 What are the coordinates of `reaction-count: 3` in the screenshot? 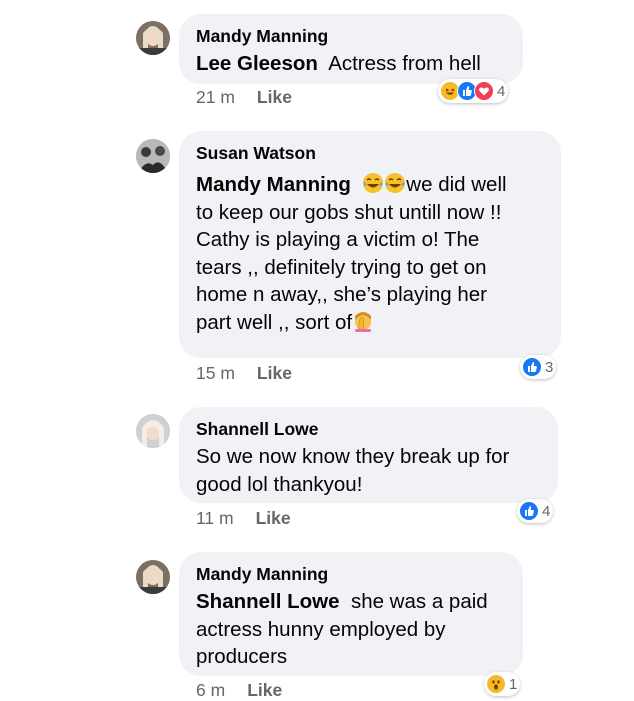 It's located at (549, 367).